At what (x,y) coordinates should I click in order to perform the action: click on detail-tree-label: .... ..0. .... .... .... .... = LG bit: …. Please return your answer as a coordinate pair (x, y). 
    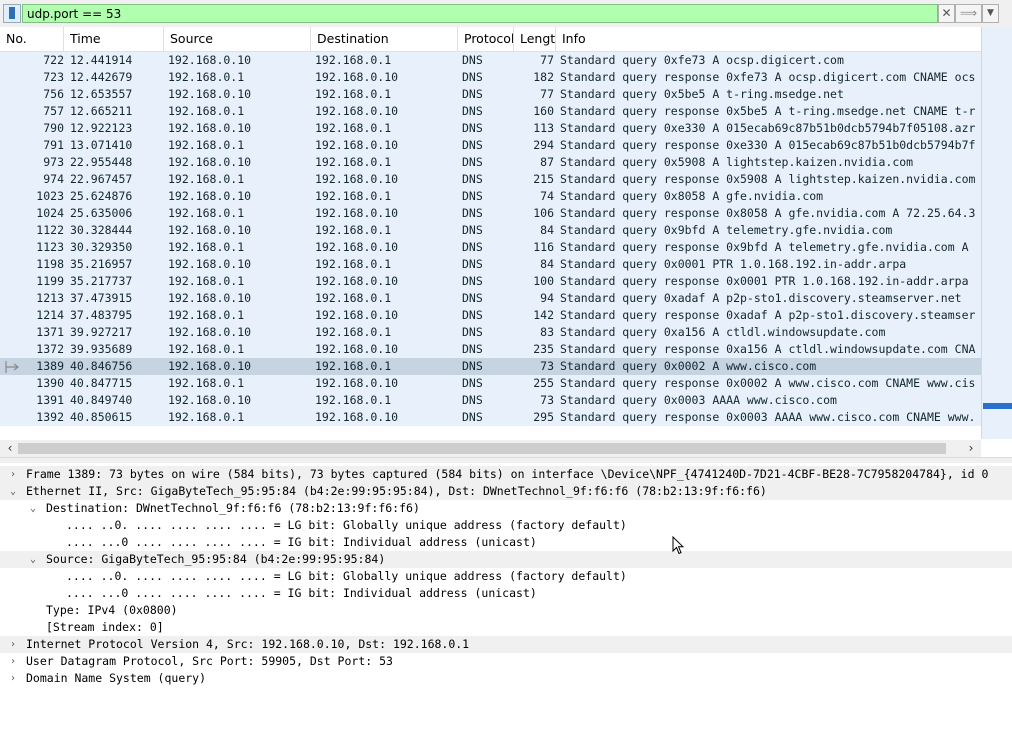
    Looking at the image, I should click on (346, 525).